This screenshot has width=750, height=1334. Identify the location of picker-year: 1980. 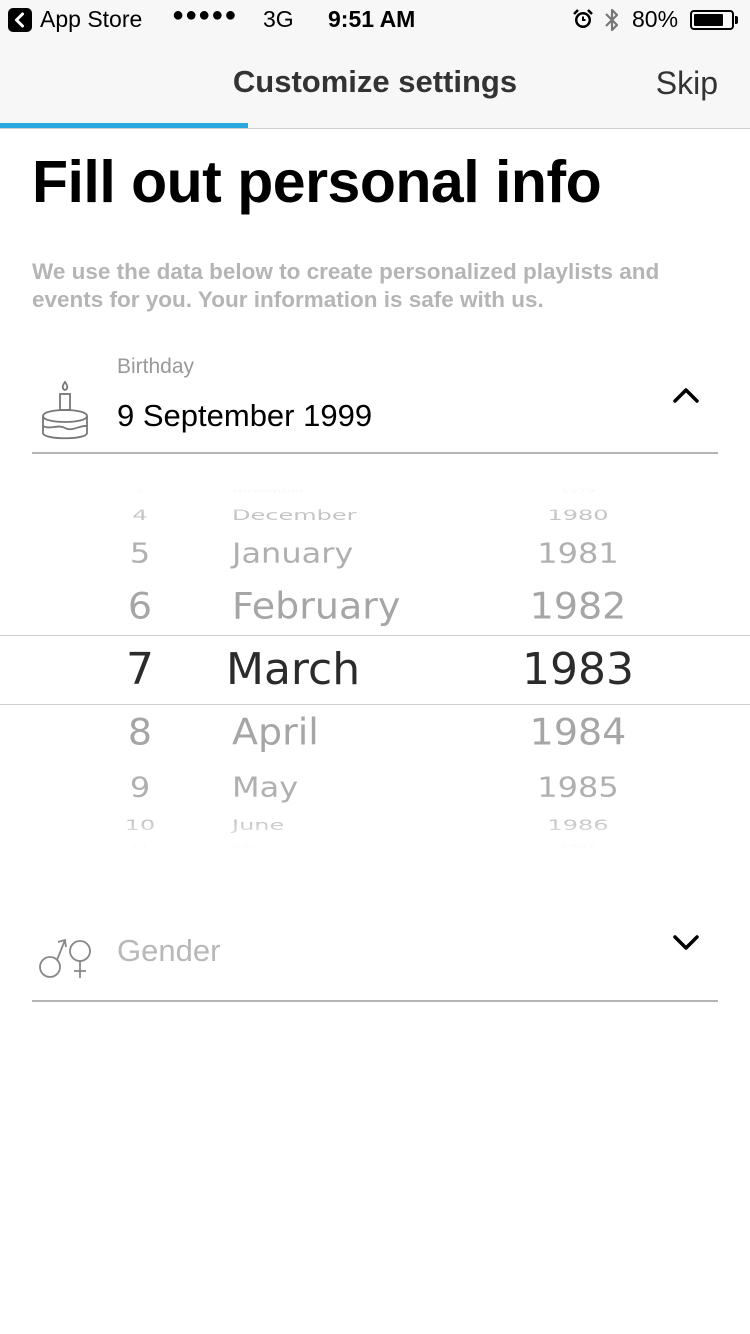
(577, 514).